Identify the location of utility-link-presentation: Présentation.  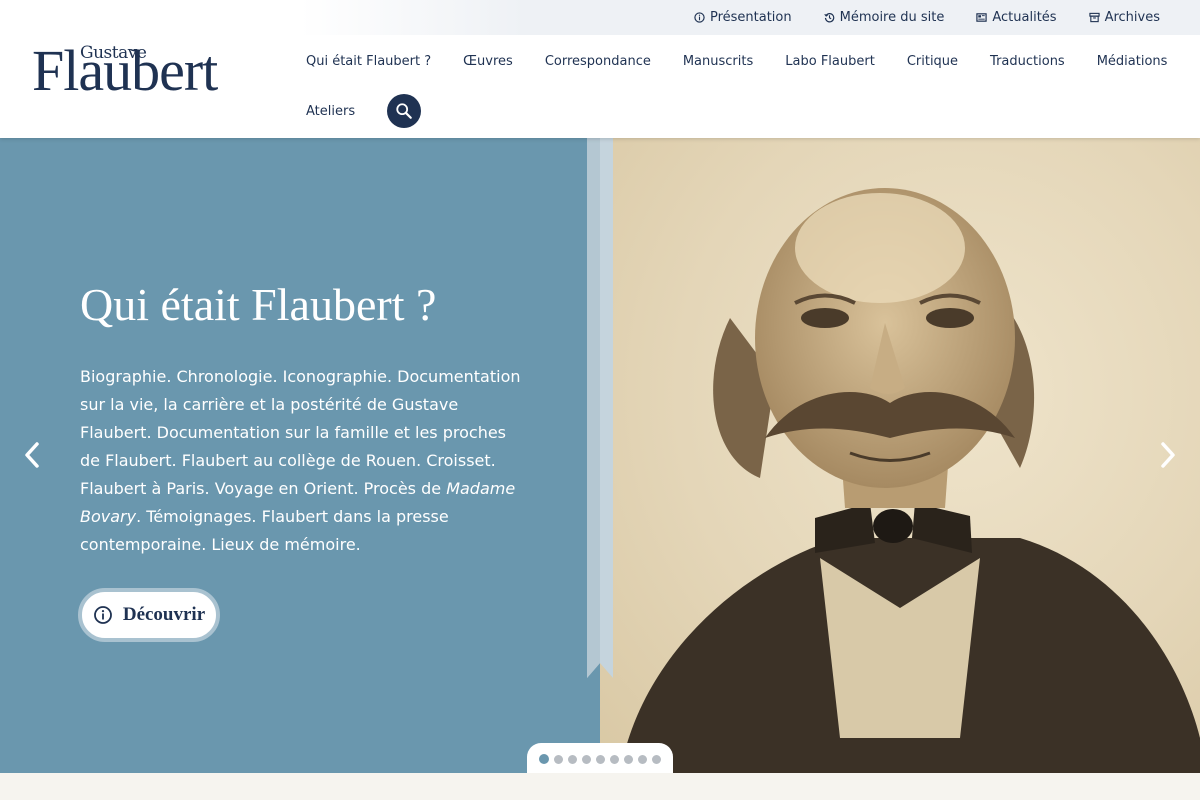
(743, 17).